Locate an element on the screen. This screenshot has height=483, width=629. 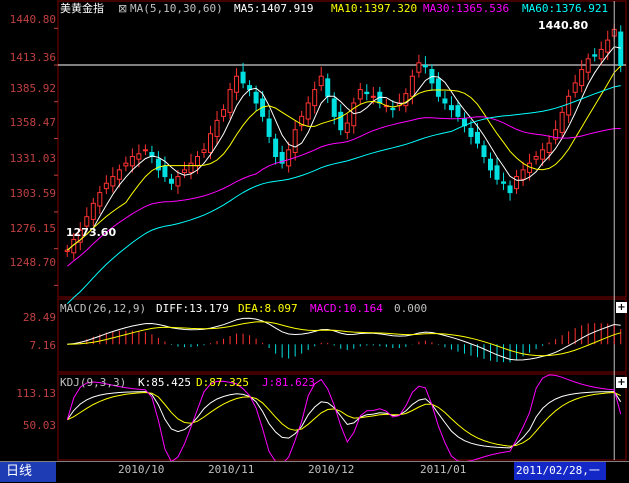
date-label-nov: 2010/11 is located at coordinates (231, 469).